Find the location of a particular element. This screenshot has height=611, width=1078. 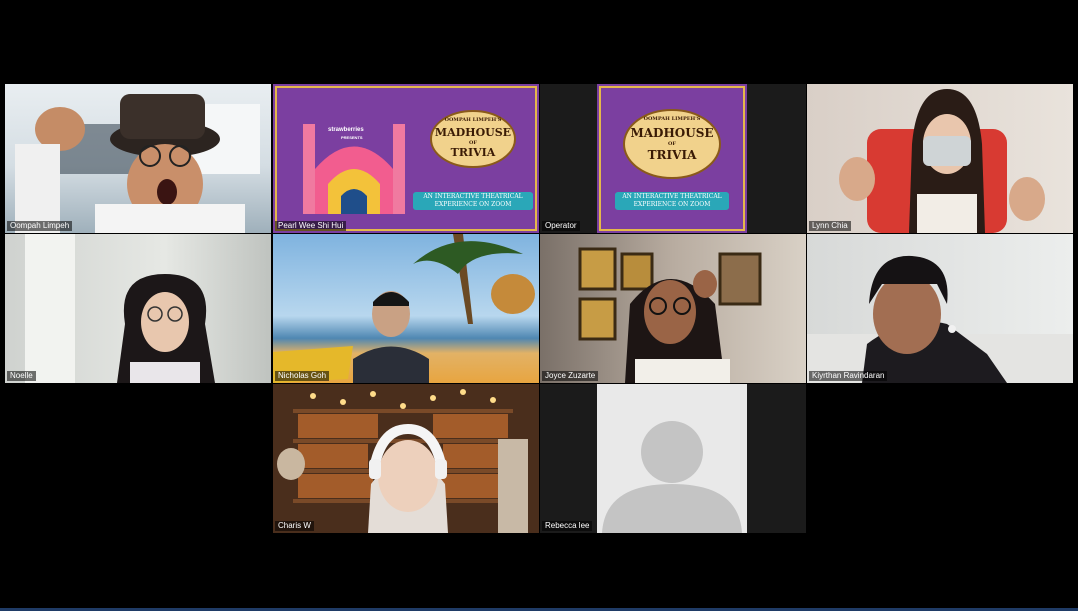

video-tile-joyce: Joyce Zuzarte is located at coordinates (673, 308).